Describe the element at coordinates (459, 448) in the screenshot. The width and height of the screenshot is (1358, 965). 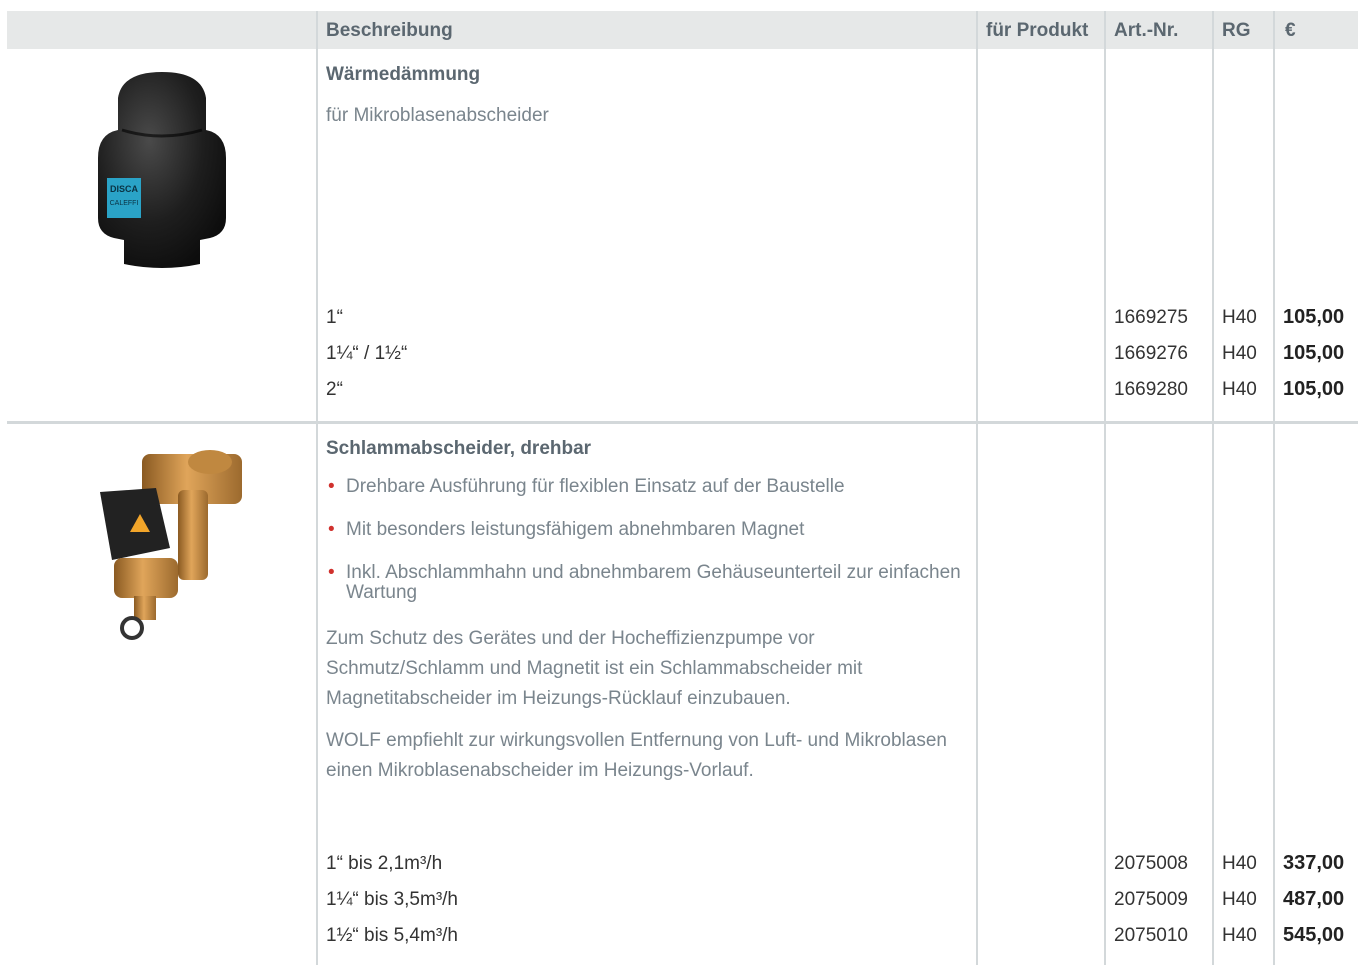
I see `product-title-2: Schlammabscheider, drehbar` at that location.